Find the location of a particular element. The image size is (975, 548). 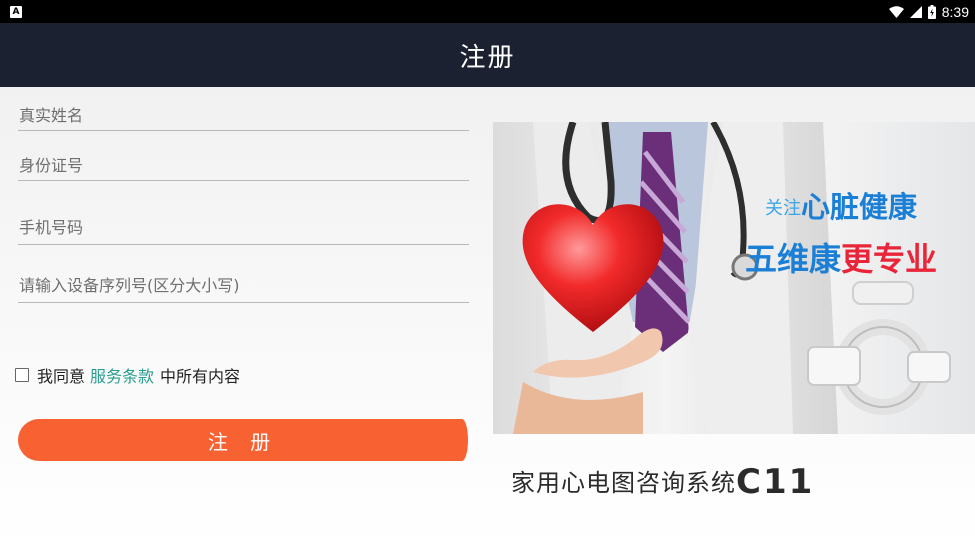

notification-icon: A is located at coordinates (16, 11).